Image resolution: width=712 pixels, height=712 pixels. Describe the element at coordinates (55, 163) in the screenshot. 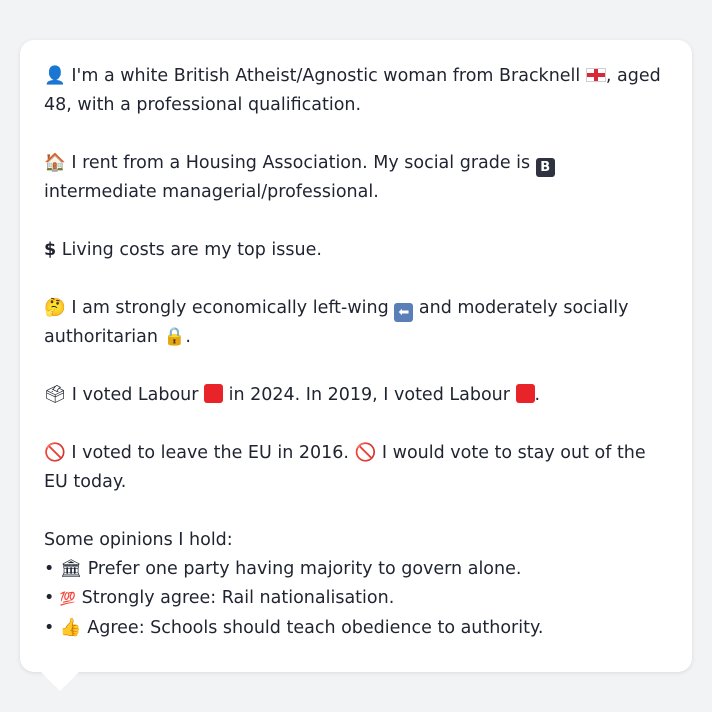

I see `house-icon: 🏠` at that location.